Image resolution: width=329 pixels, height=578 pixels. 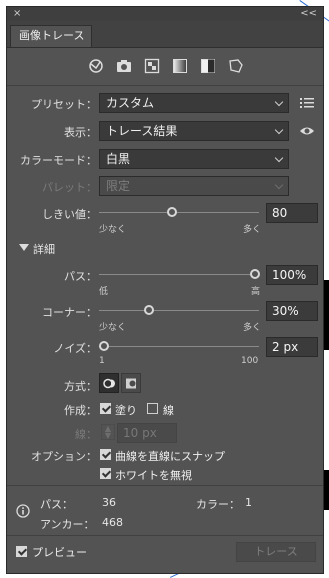 What do you see at coordinates (118, 159) in the screenshot?
I see `mode-value: 白黒` at bounding box center [118, 159].